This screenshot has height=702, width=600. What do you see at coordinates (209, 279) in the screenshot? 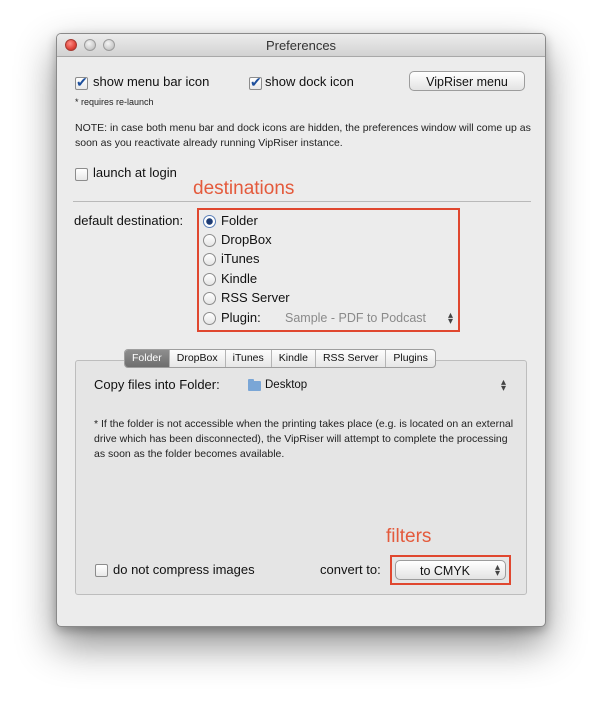
I see `radio-kindle` at bounding box center [209, 279].